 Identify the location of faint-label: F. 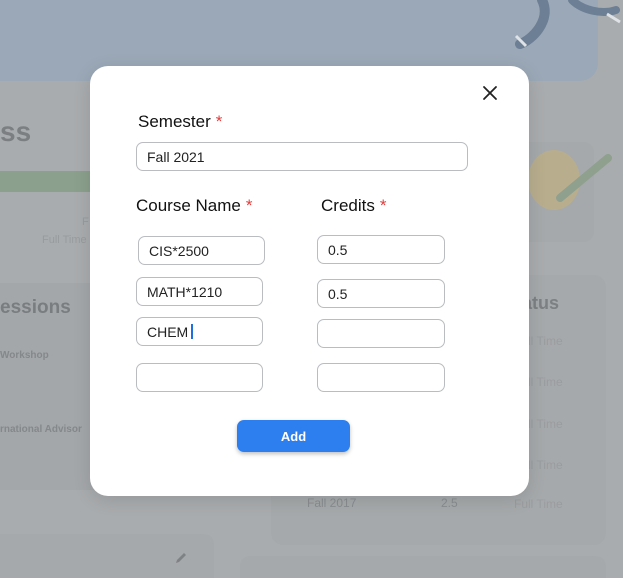
(85, 222).